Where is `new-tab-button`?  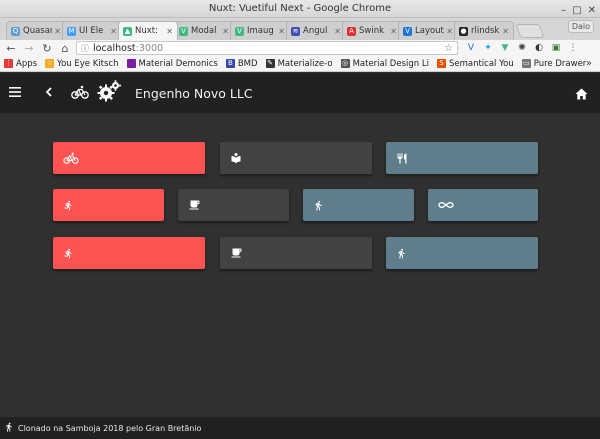 new-tab-button is located at coordinates (530, 31).